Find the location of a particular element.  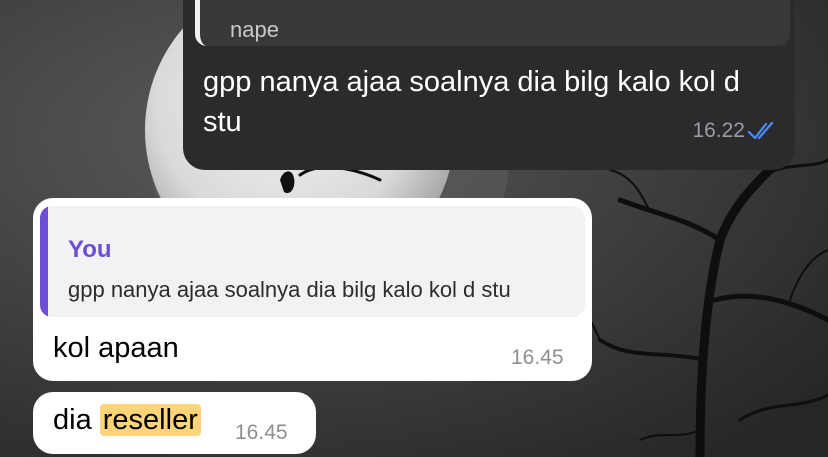

message-text-plain: dia is located at coordinates (76, 420).